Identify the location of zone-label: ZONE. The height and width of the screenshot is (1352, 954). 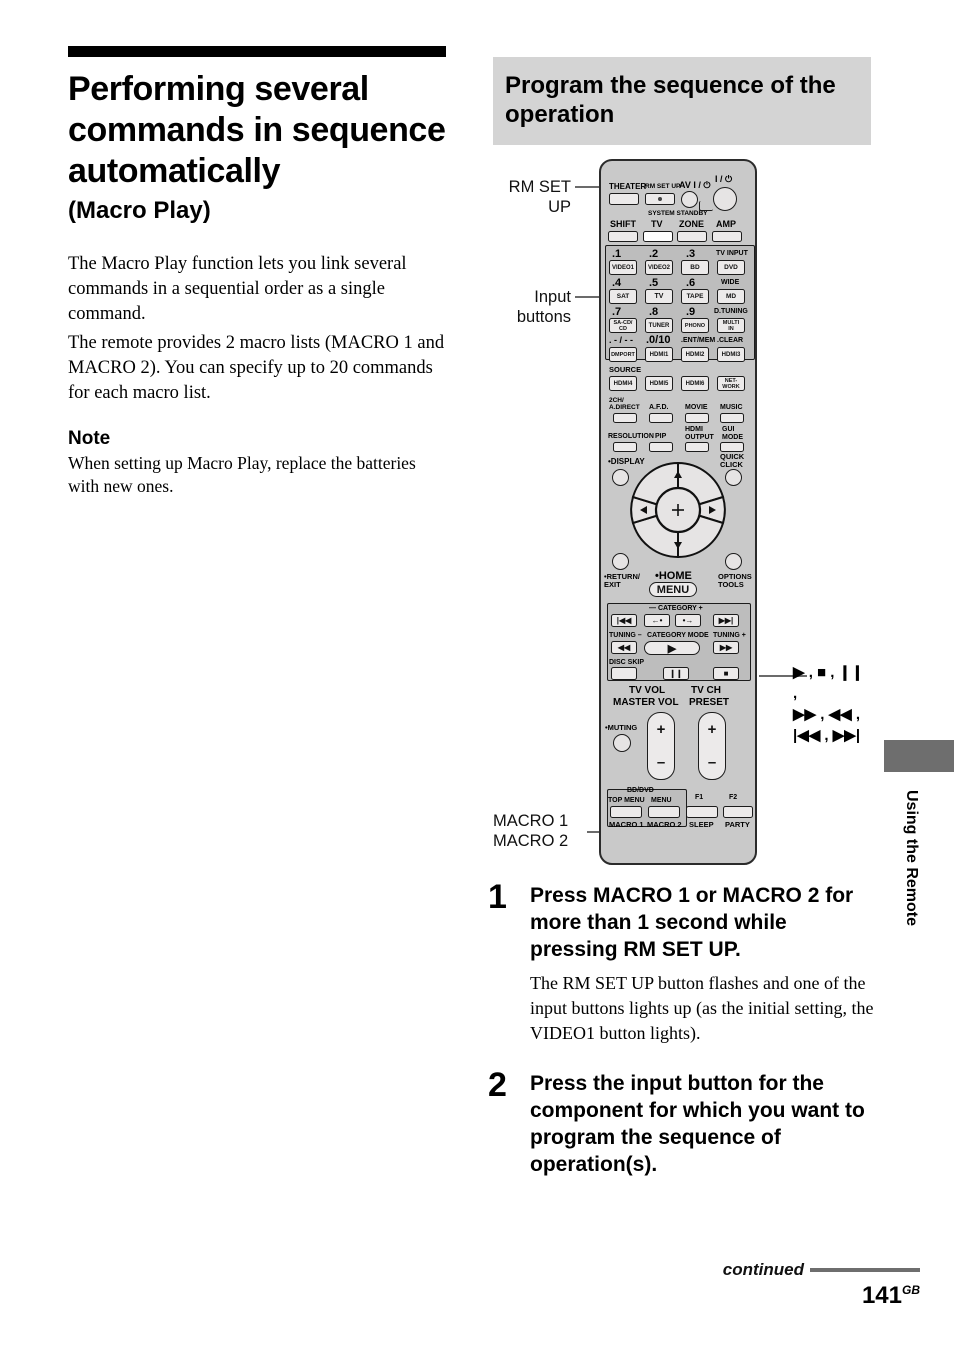
(692, 224).